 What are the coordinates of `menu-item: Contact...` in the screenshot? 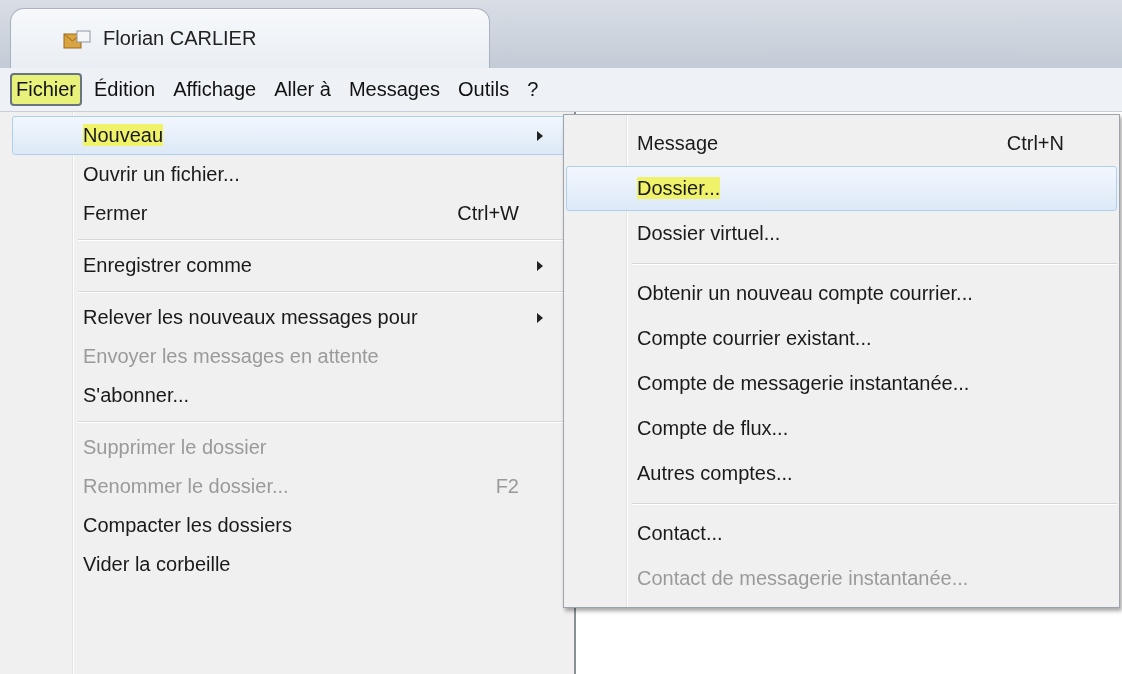 It's located at (841, 533).